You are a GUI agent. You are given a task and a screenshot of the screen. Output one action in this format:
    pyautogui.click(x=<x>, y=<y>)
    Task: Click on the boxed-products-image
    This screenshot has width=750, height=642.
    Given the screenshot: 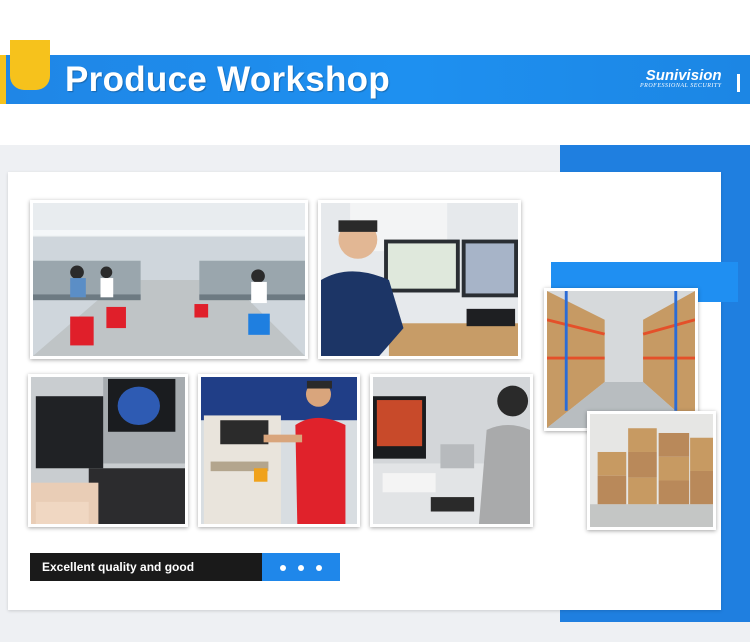 What is the action you would take?
    pyautogui.click(x=651, y=470)
    